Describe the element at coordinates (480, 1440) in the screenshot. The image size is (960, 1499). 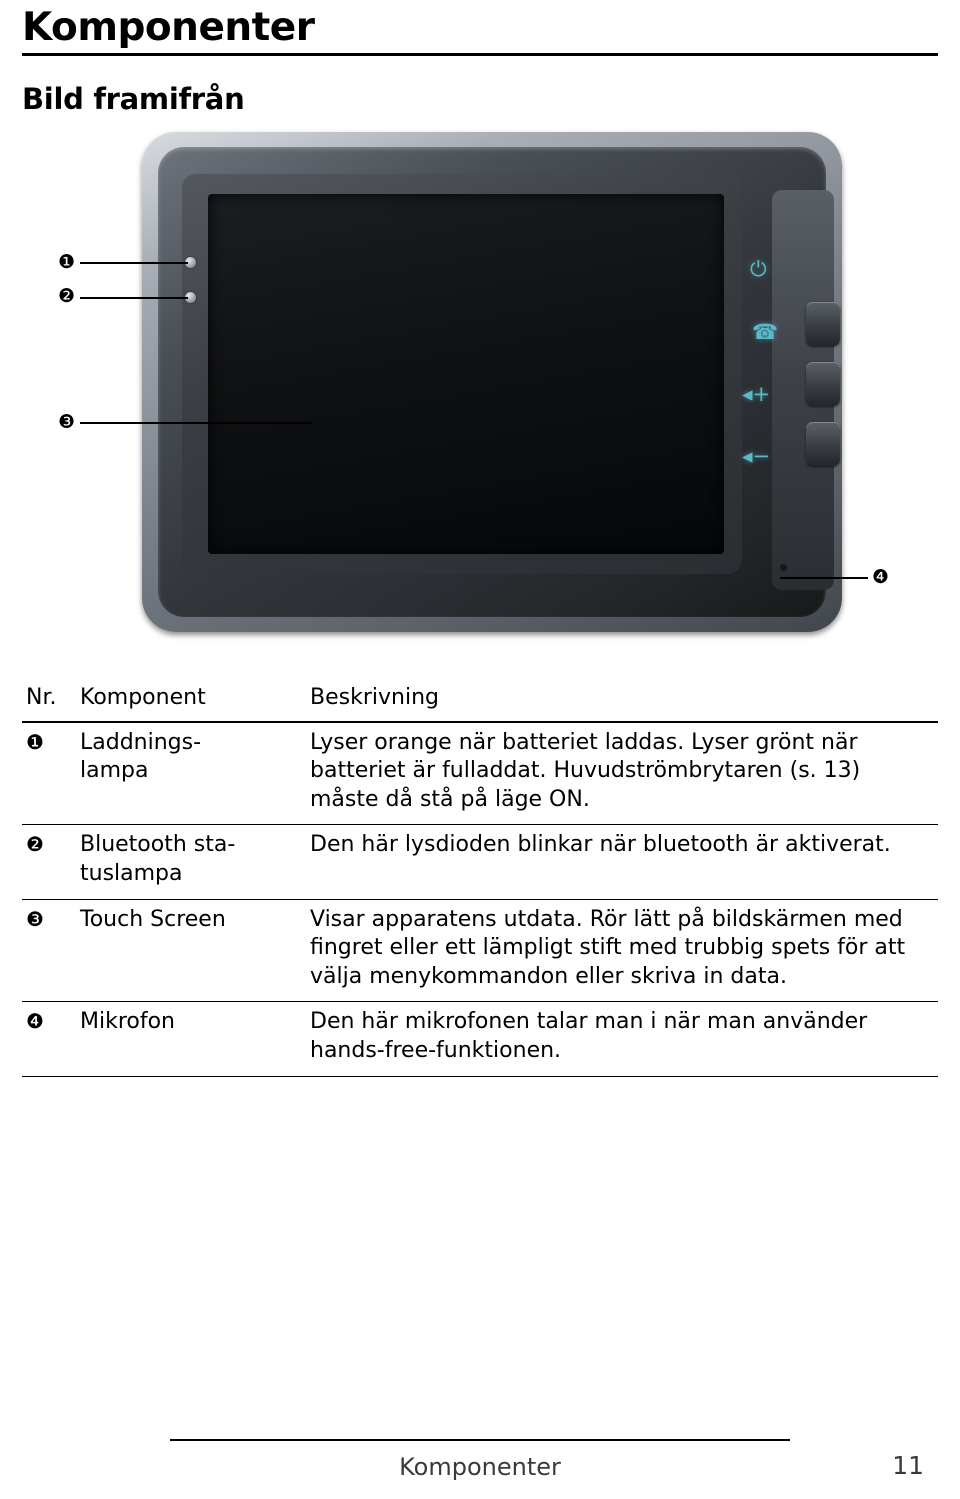
I see `footer-divider` at that location.